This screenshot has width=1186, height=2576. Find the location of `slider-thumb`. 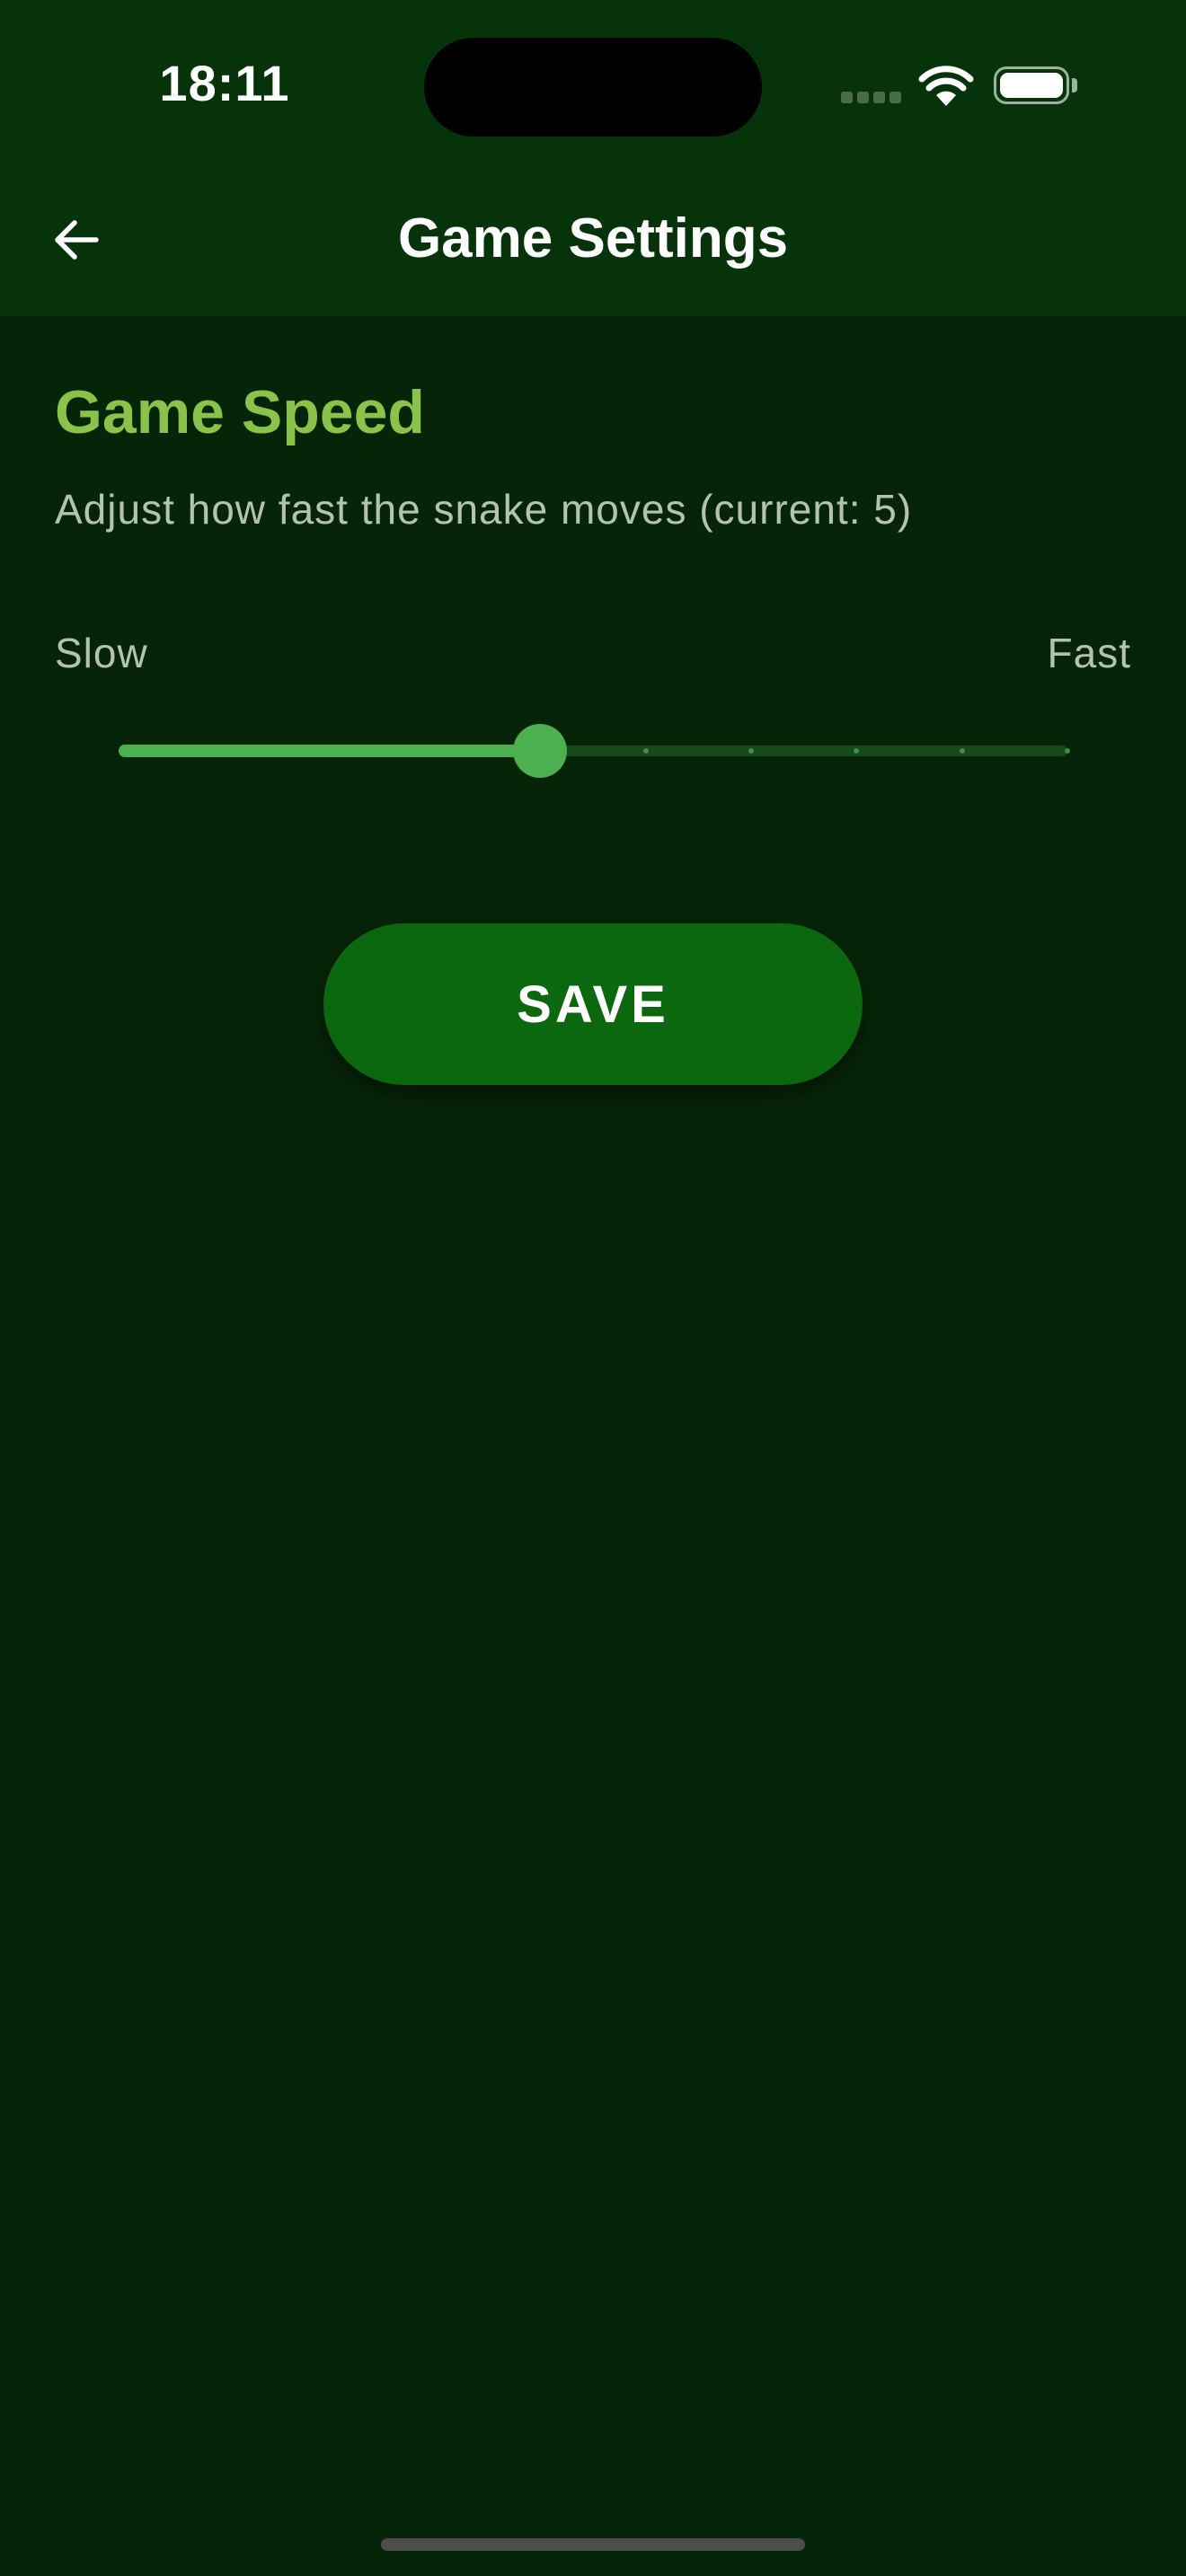

slider-thumb is located at coordinates (540, 751).